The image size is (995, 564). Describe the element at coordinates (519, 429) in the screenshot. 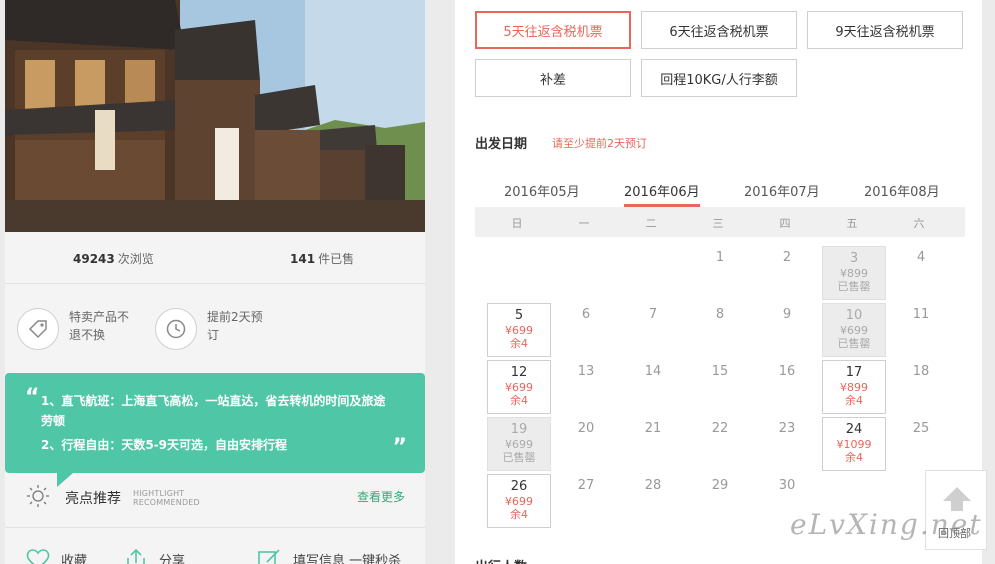

I see `day-number: 19` at that location.